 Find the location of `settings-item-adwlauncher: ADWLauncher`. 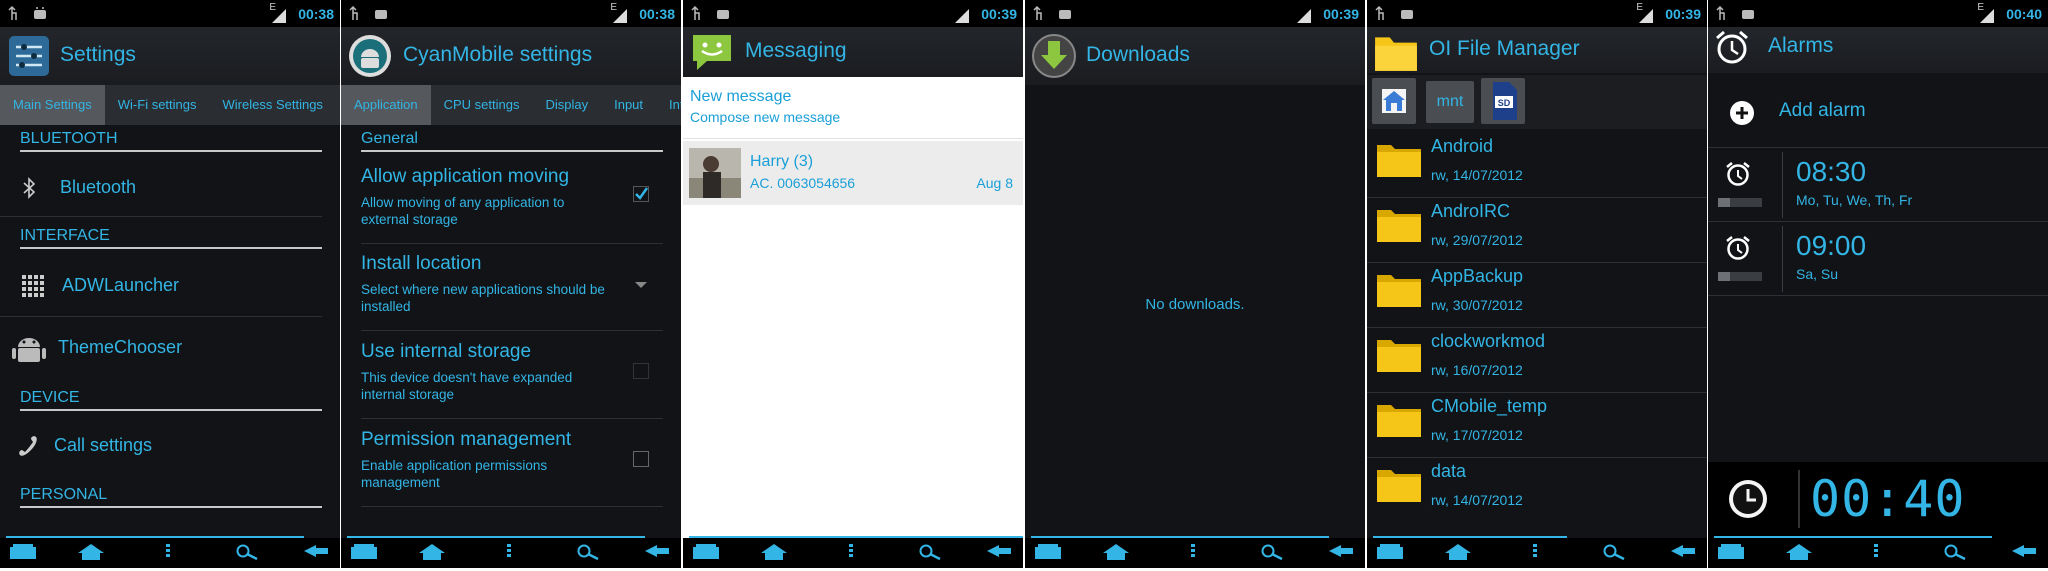

settings-item-adwlauncher: ADWLauncher is located at coordinates (161, 286).